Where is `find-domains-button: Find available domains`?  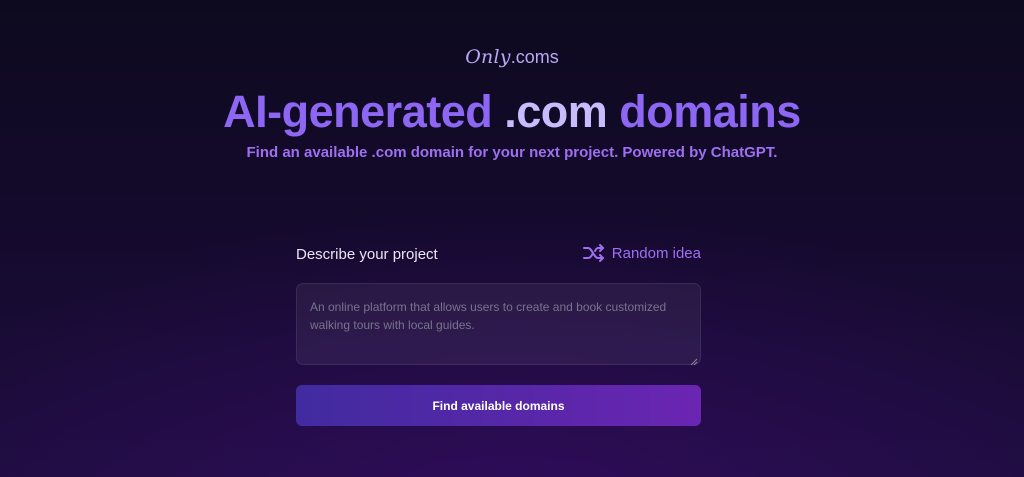
find-domains-button: Find available domains is located at coordinates (498, 405).